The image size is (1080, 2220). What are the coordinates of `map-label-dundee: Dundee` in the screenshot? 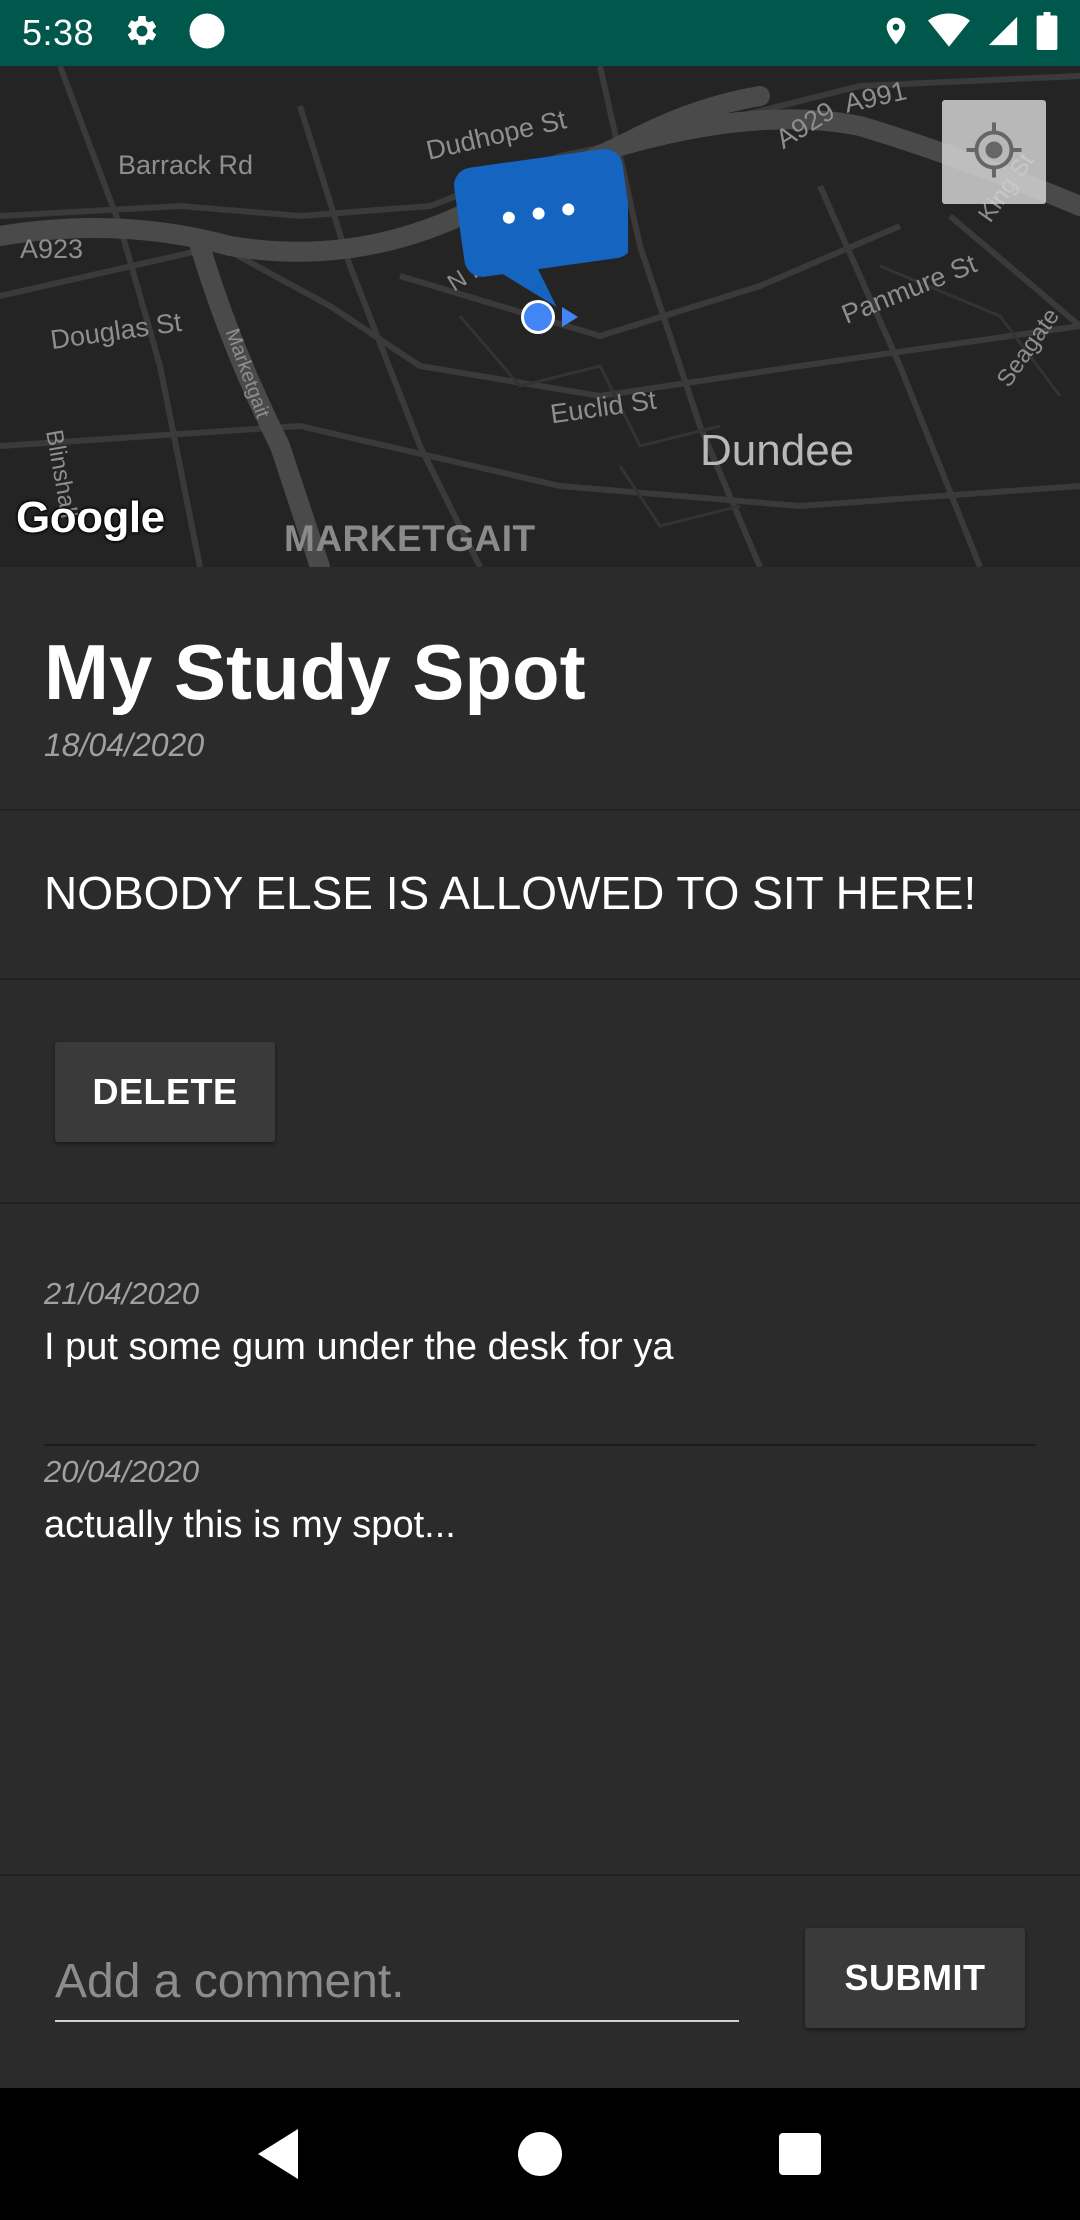 It's located at (777, 450).